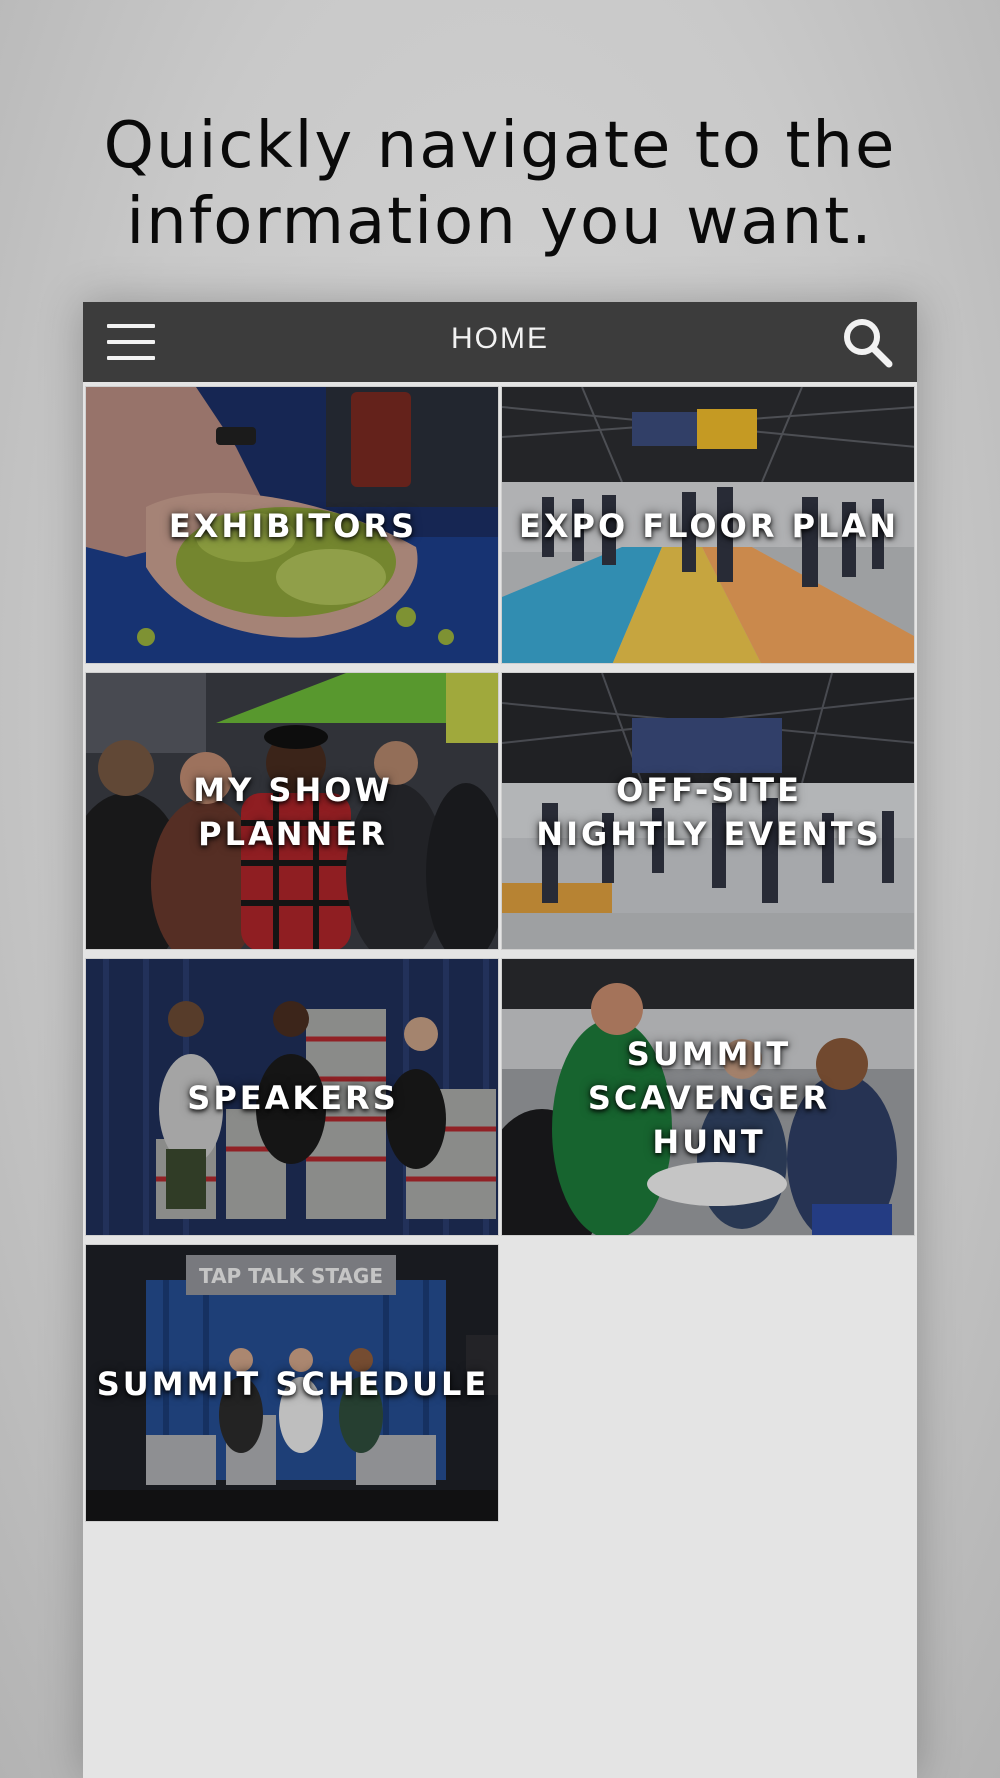 The height and width of the screenshot is (1778, 1000). I want to click on top-nav-bar: HOME, so click(500, 342).